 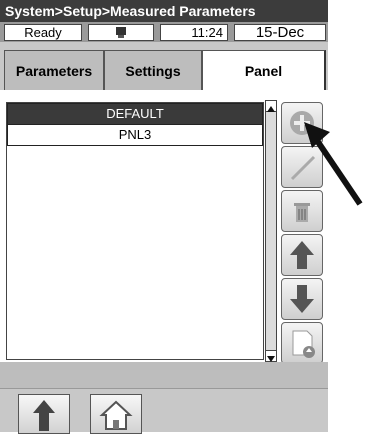 What do you see at coordinates (264, 70) in the screenshot?
I see `tab-panel: Panel` at bounding box center [264, 70].